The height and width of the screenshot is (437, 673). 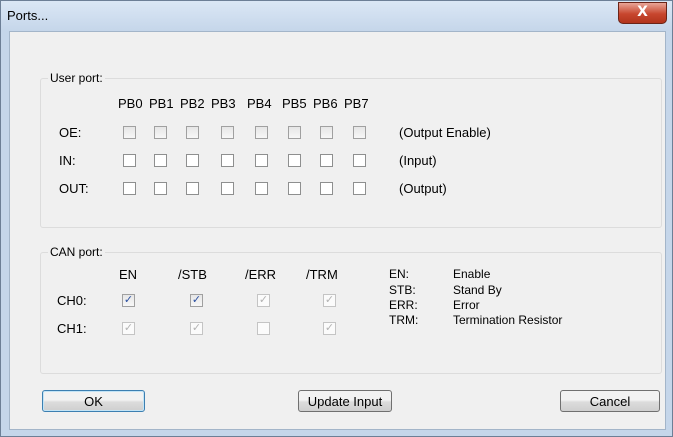 What do you see at coordinates (128, 274) in the screenshot?
I see `col-header-en: EN` at bounding box center [128, 274].